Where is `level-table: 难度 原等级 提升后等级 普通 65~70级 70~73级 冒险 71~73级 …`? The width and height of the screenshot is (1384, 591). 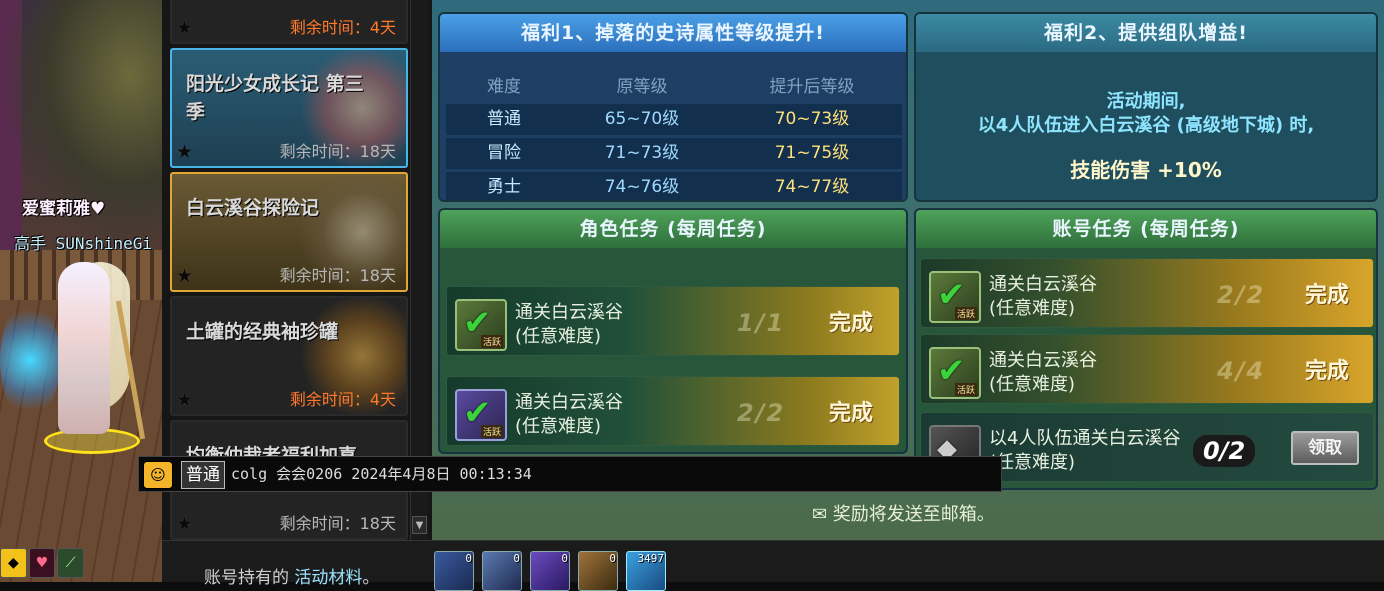 level-table: 难度 原等级 提升后等级 普通 65~70级 70~73级 冒险 71~73级 … is located at coordinates (674, 135).